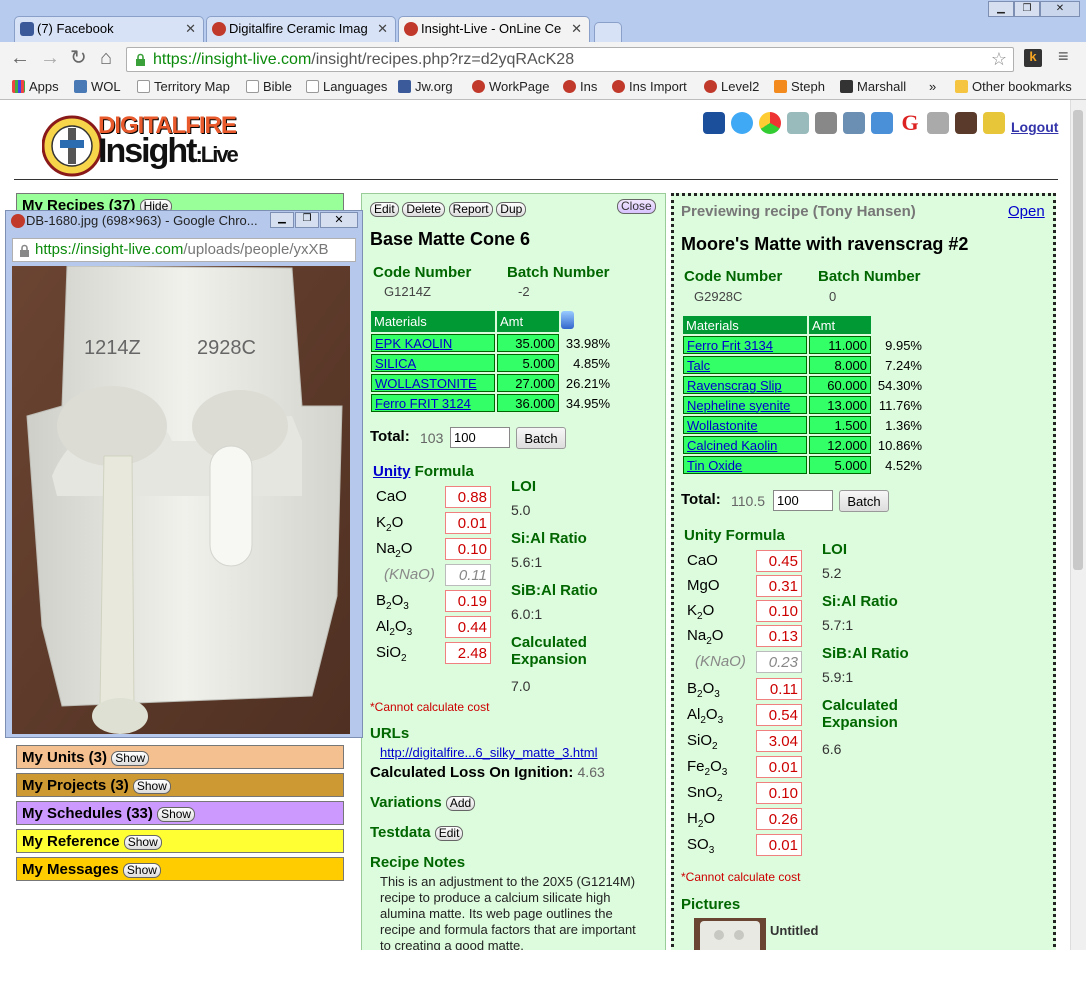  I want to click on material-link: WOLLASTONITE, so click(433, 383).